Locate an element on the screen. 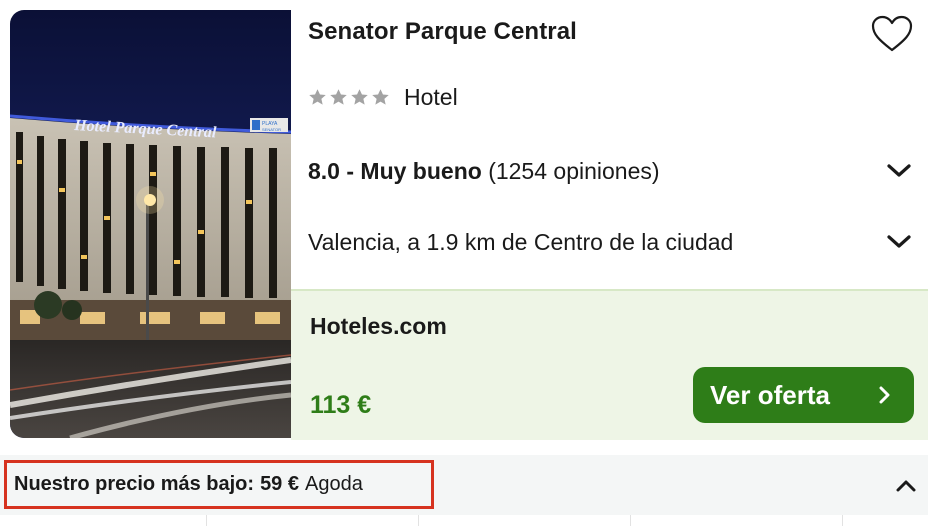 The image size is (928, 526). favorite-button is located at coordinates (892, 34).